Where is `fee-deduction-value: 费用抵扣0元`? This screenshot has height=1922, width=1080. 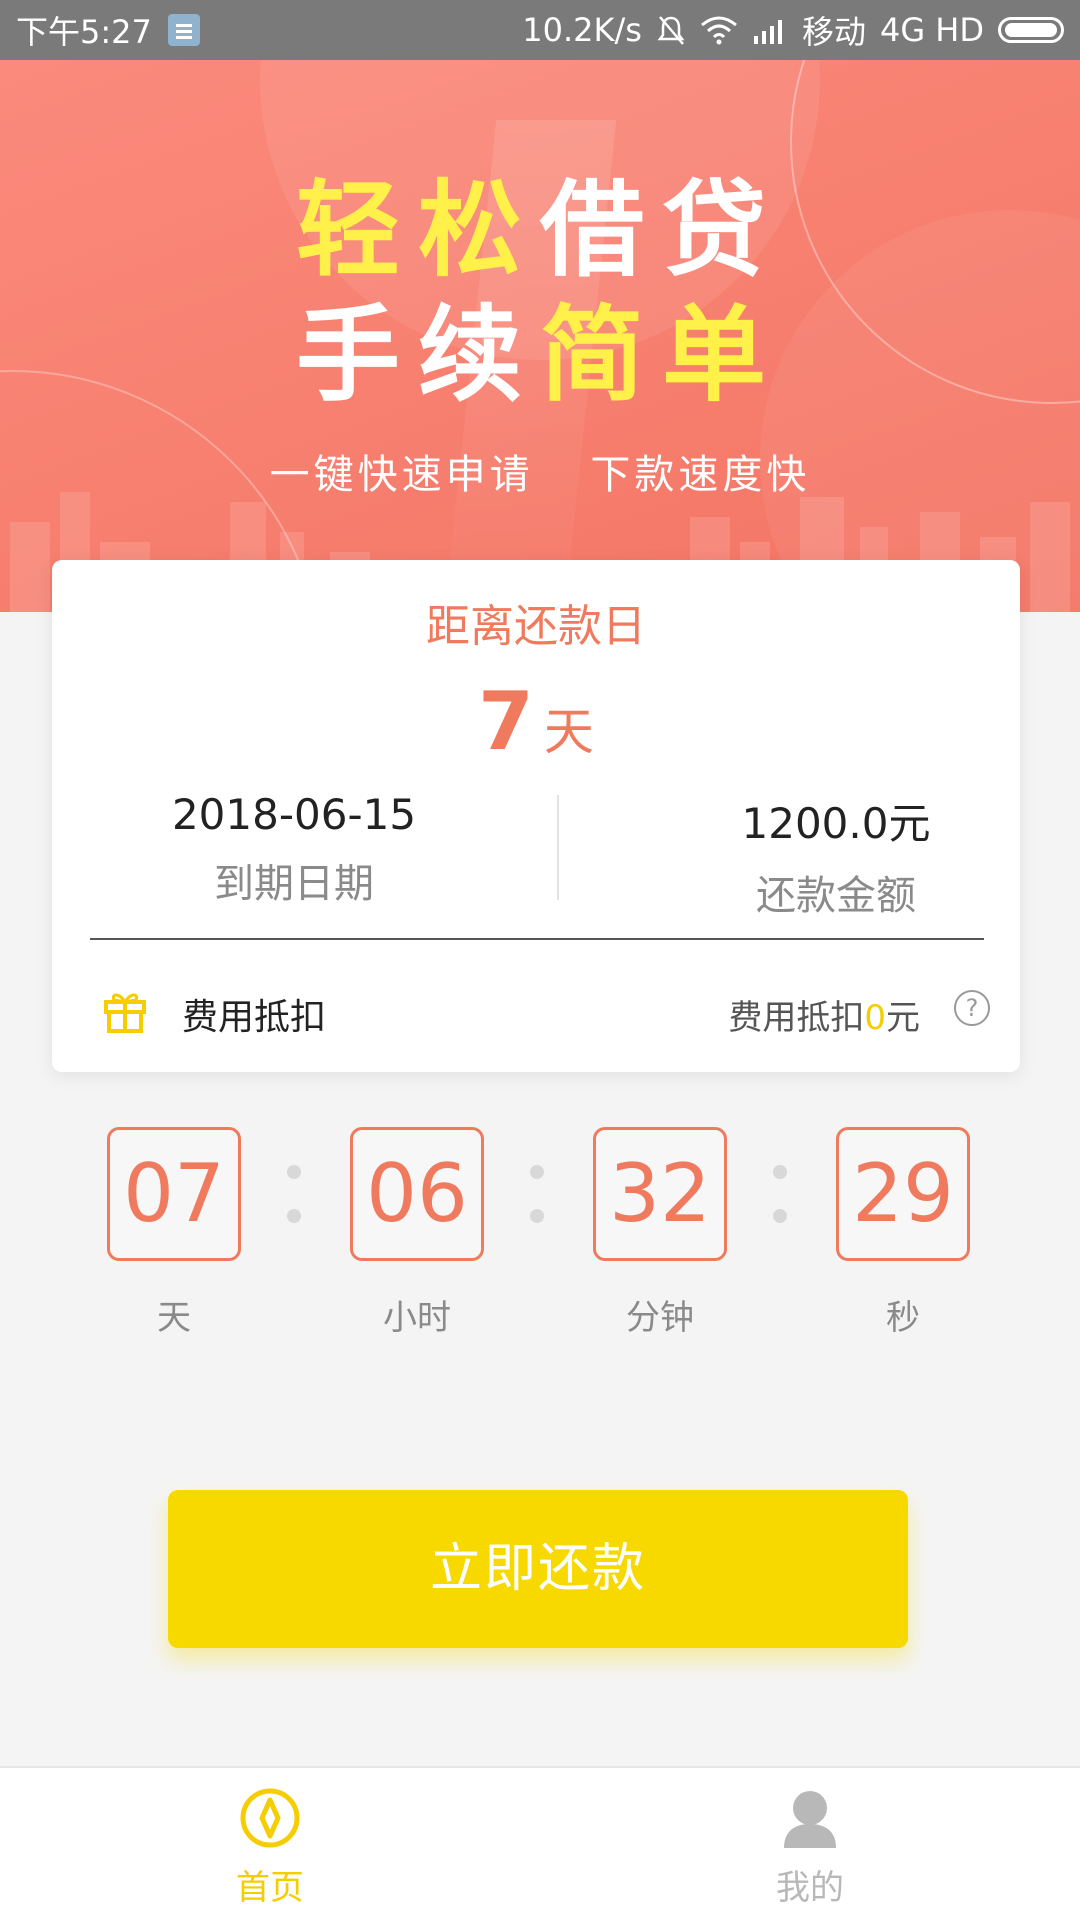 fee-deduction-value: 费用抵扣0元 is located at coordinates (824, 1014).